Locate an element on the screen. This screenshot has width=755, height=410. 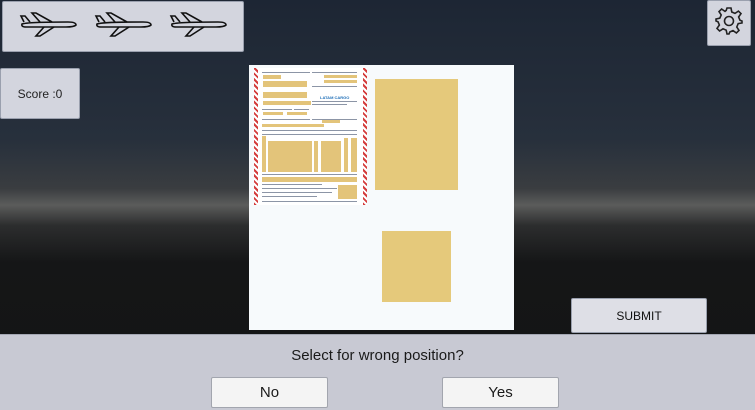
no-button: No is located at coordinates (269, 392).